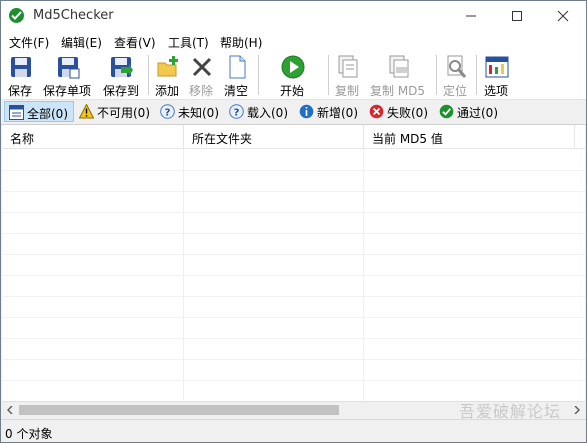 The image size is (587, 443). What do you see at coordinates (292, 91) in the screenshot?
I see `start-label: 开始` at bounding box center [292, 91].